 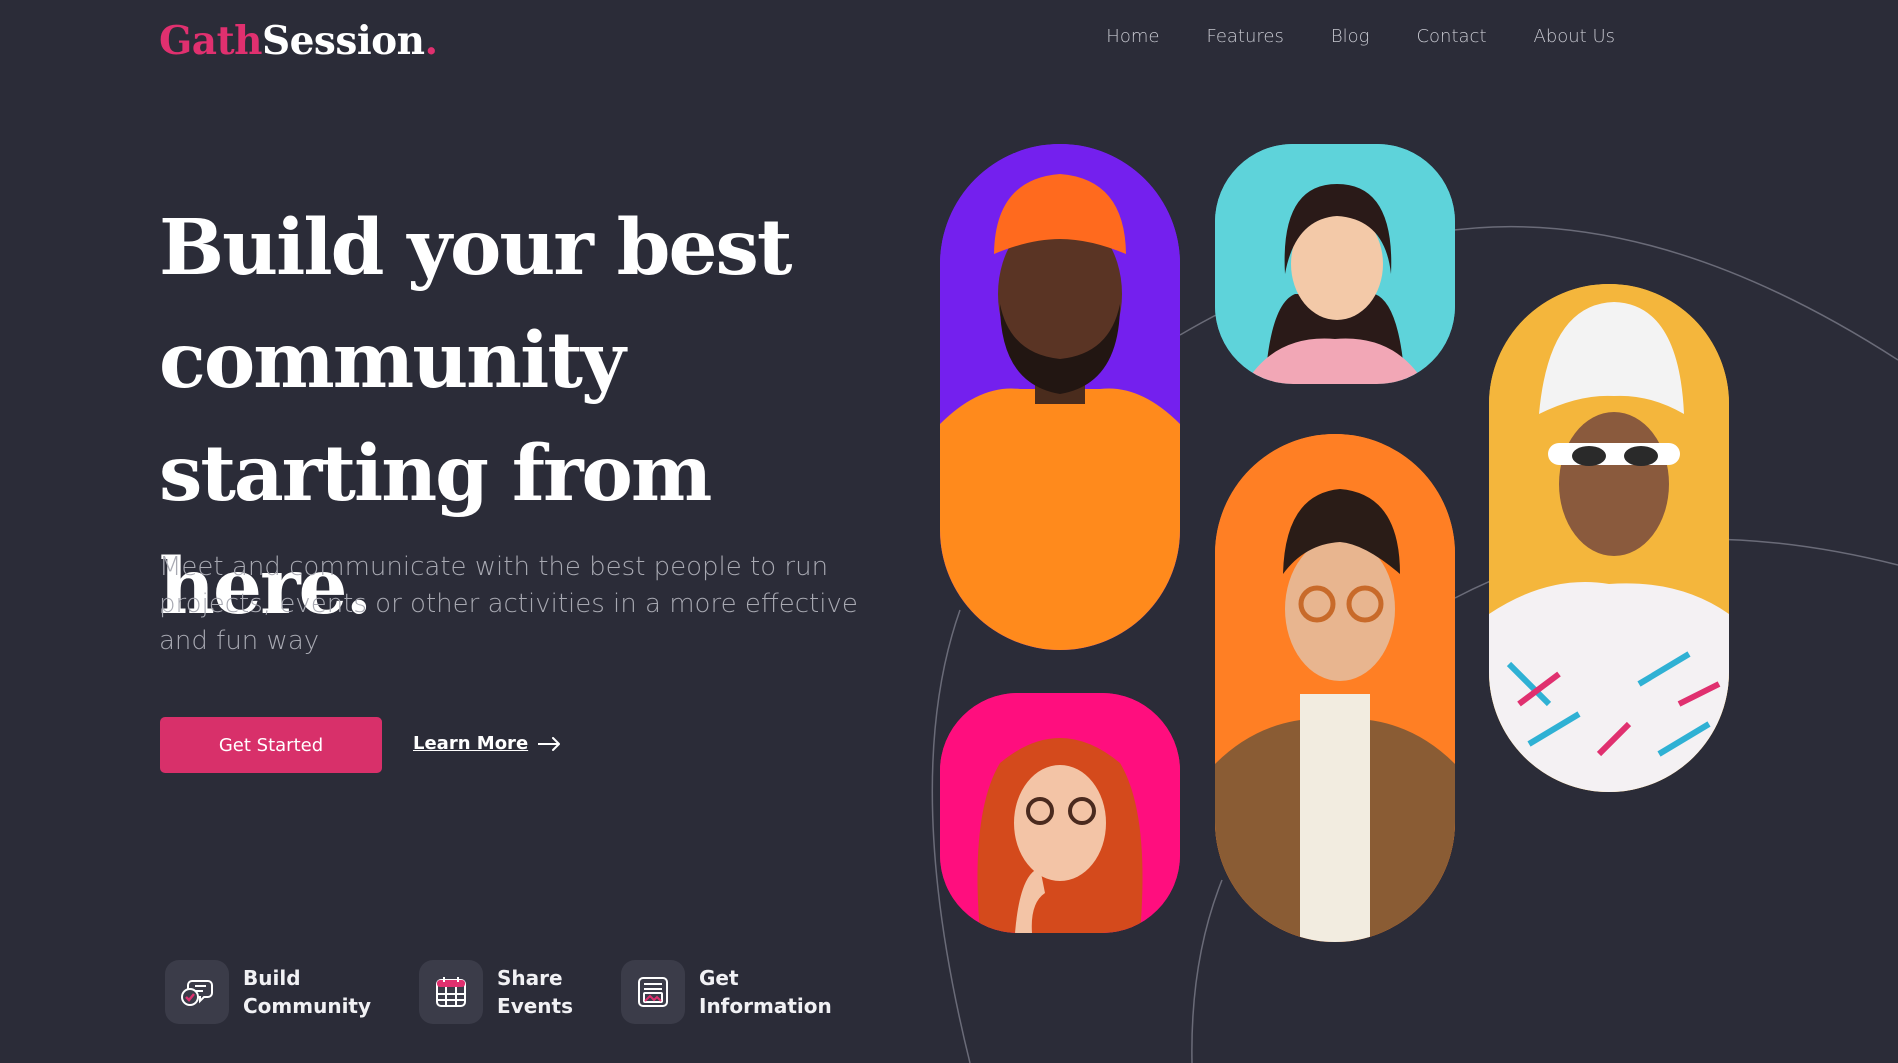 I want to click on photo-woman-redhead-thinking, so click(x=1060, y=813).